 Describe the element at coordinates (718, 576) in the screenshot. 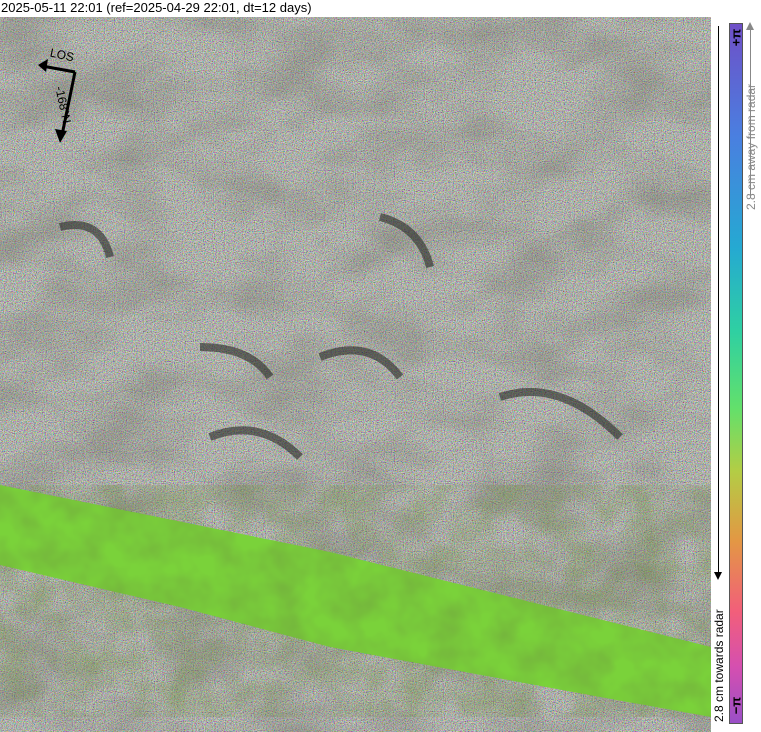

I see `towards-arrow-head-icon` at that location.